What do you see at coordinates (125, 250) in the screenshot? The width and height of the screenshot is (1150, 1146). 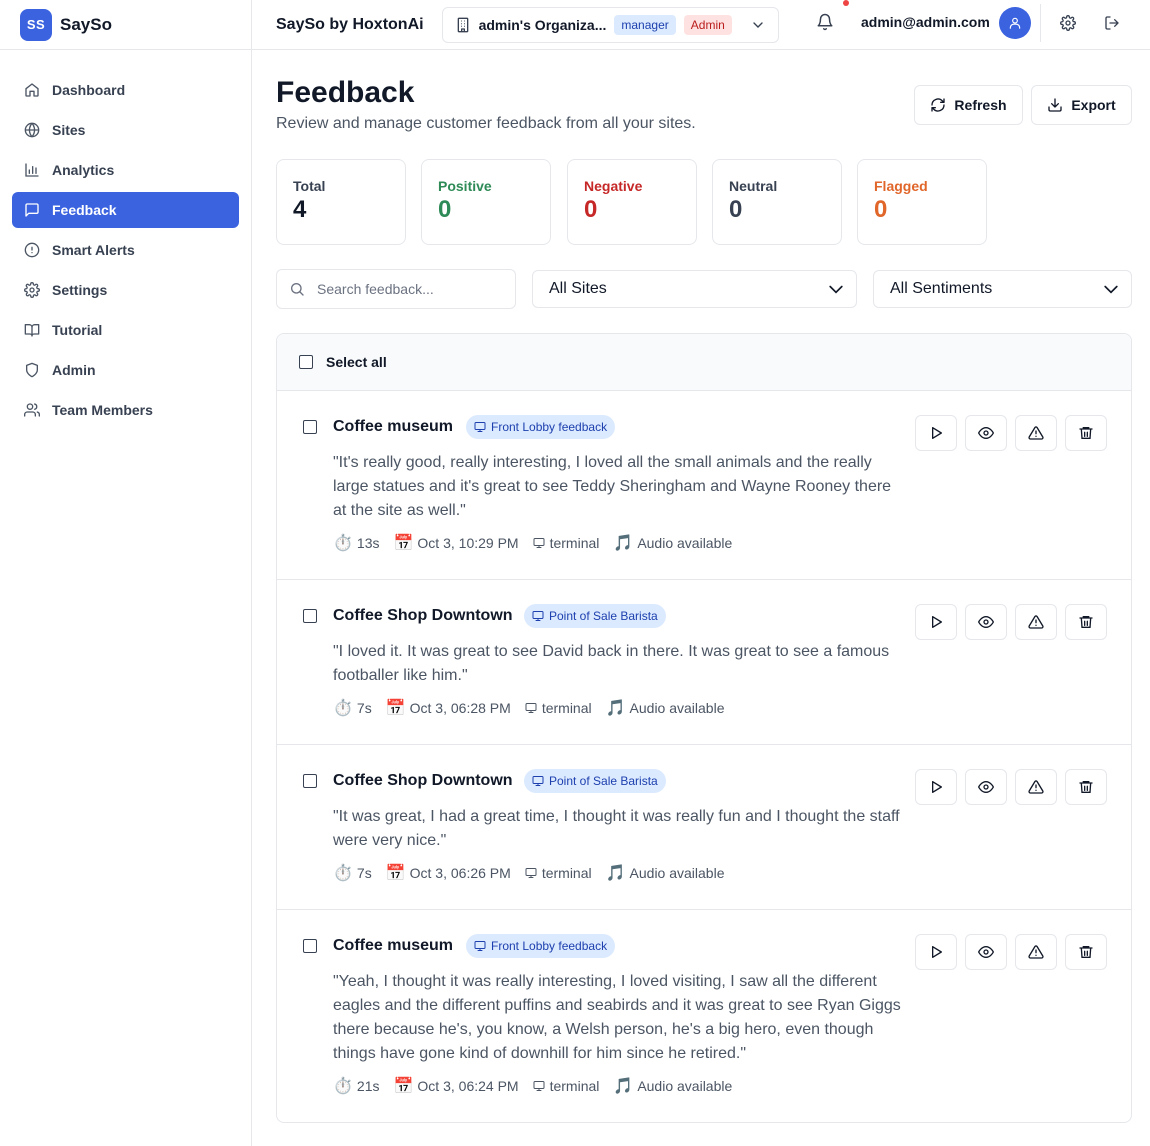 I see `sidebar-item-smart-alerts: Smart Alerts` at bounding box center [125, 250].